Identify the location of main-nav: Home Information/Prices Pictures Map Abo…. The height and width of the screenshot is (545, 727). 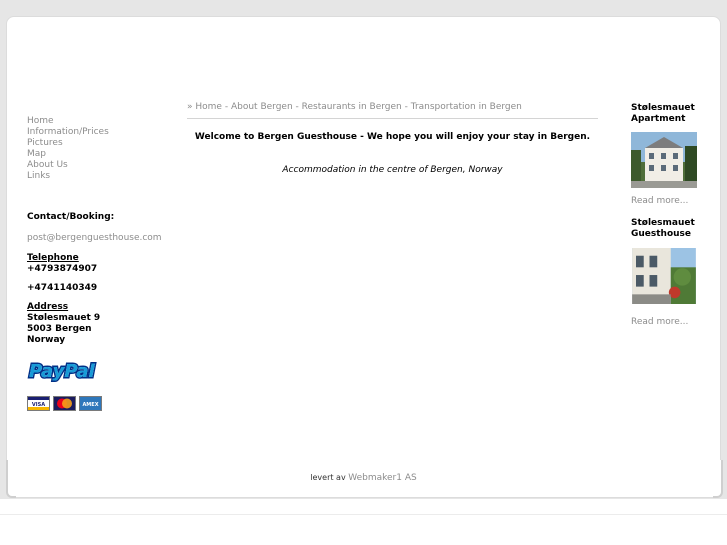
(68, 149).